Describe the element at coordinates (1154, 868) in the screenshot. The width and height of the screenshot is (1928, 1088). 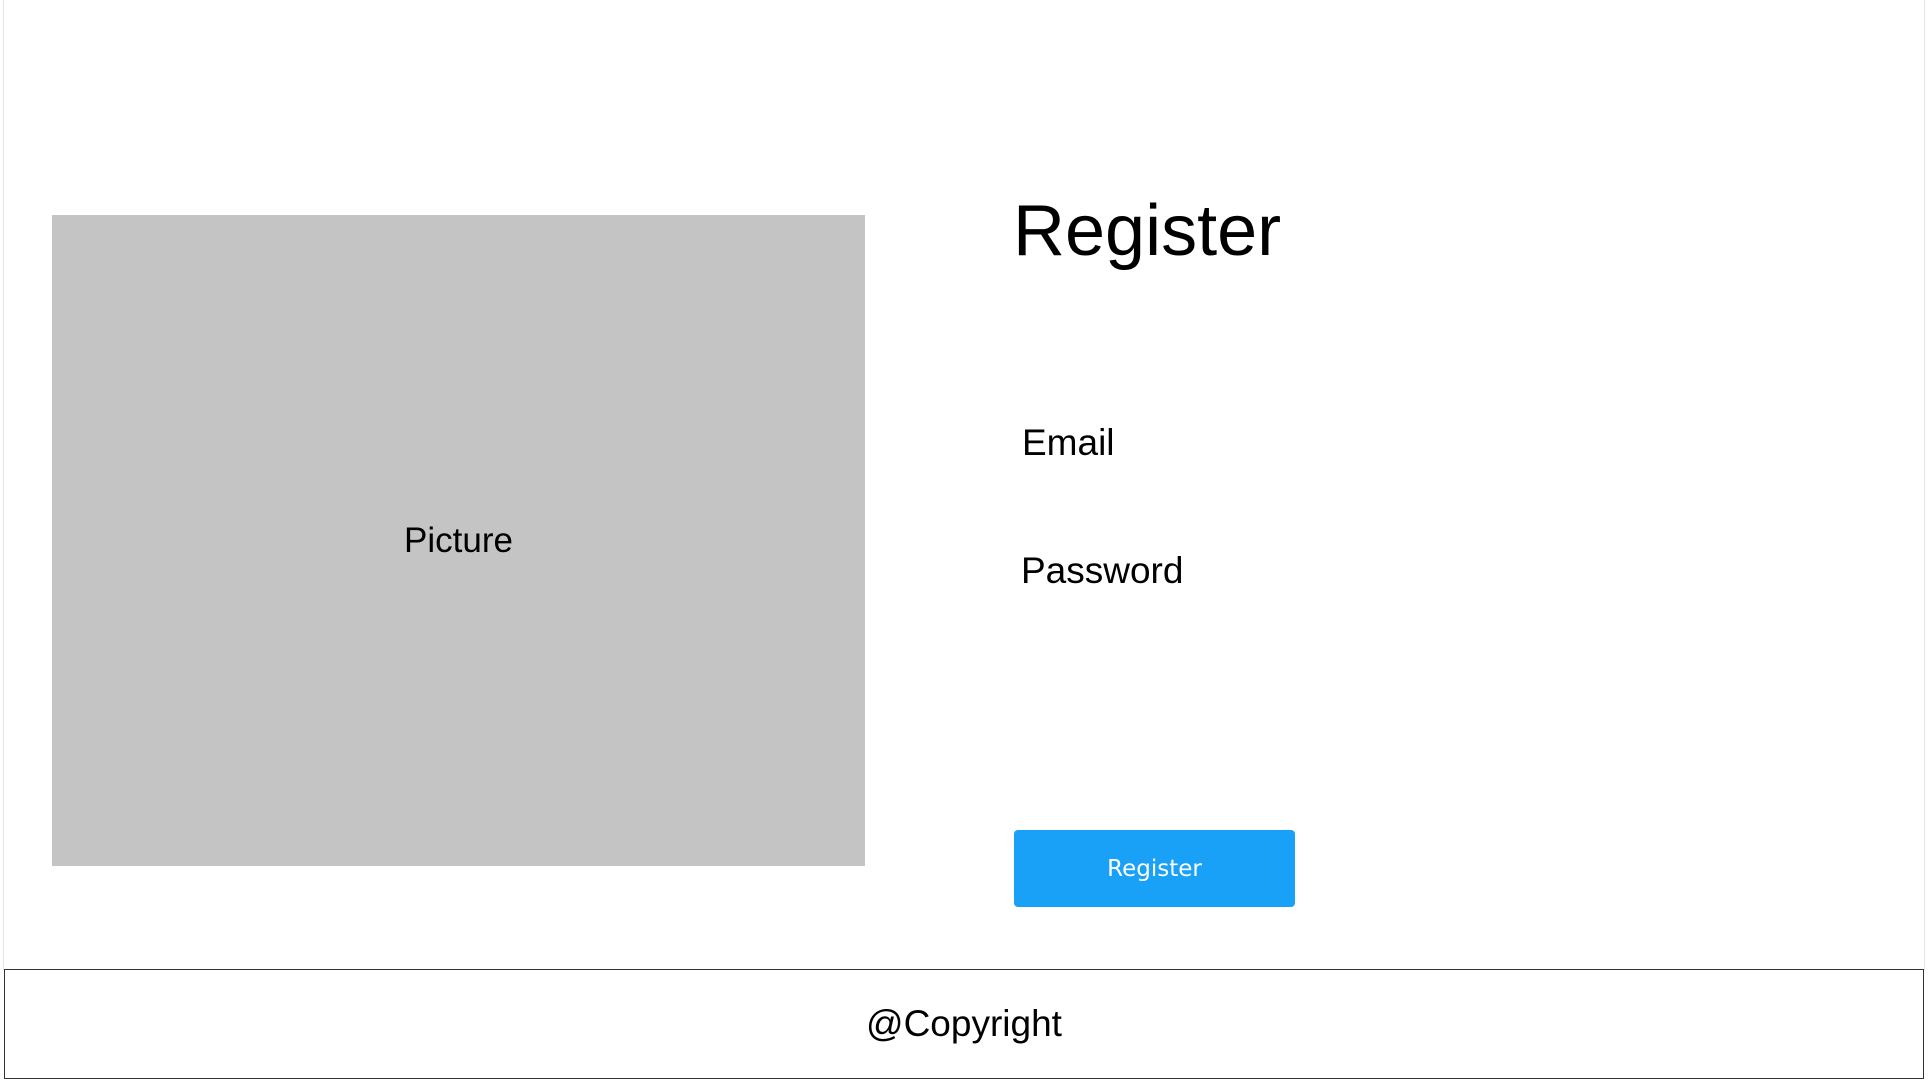
I see `register-button: Register` at that location.